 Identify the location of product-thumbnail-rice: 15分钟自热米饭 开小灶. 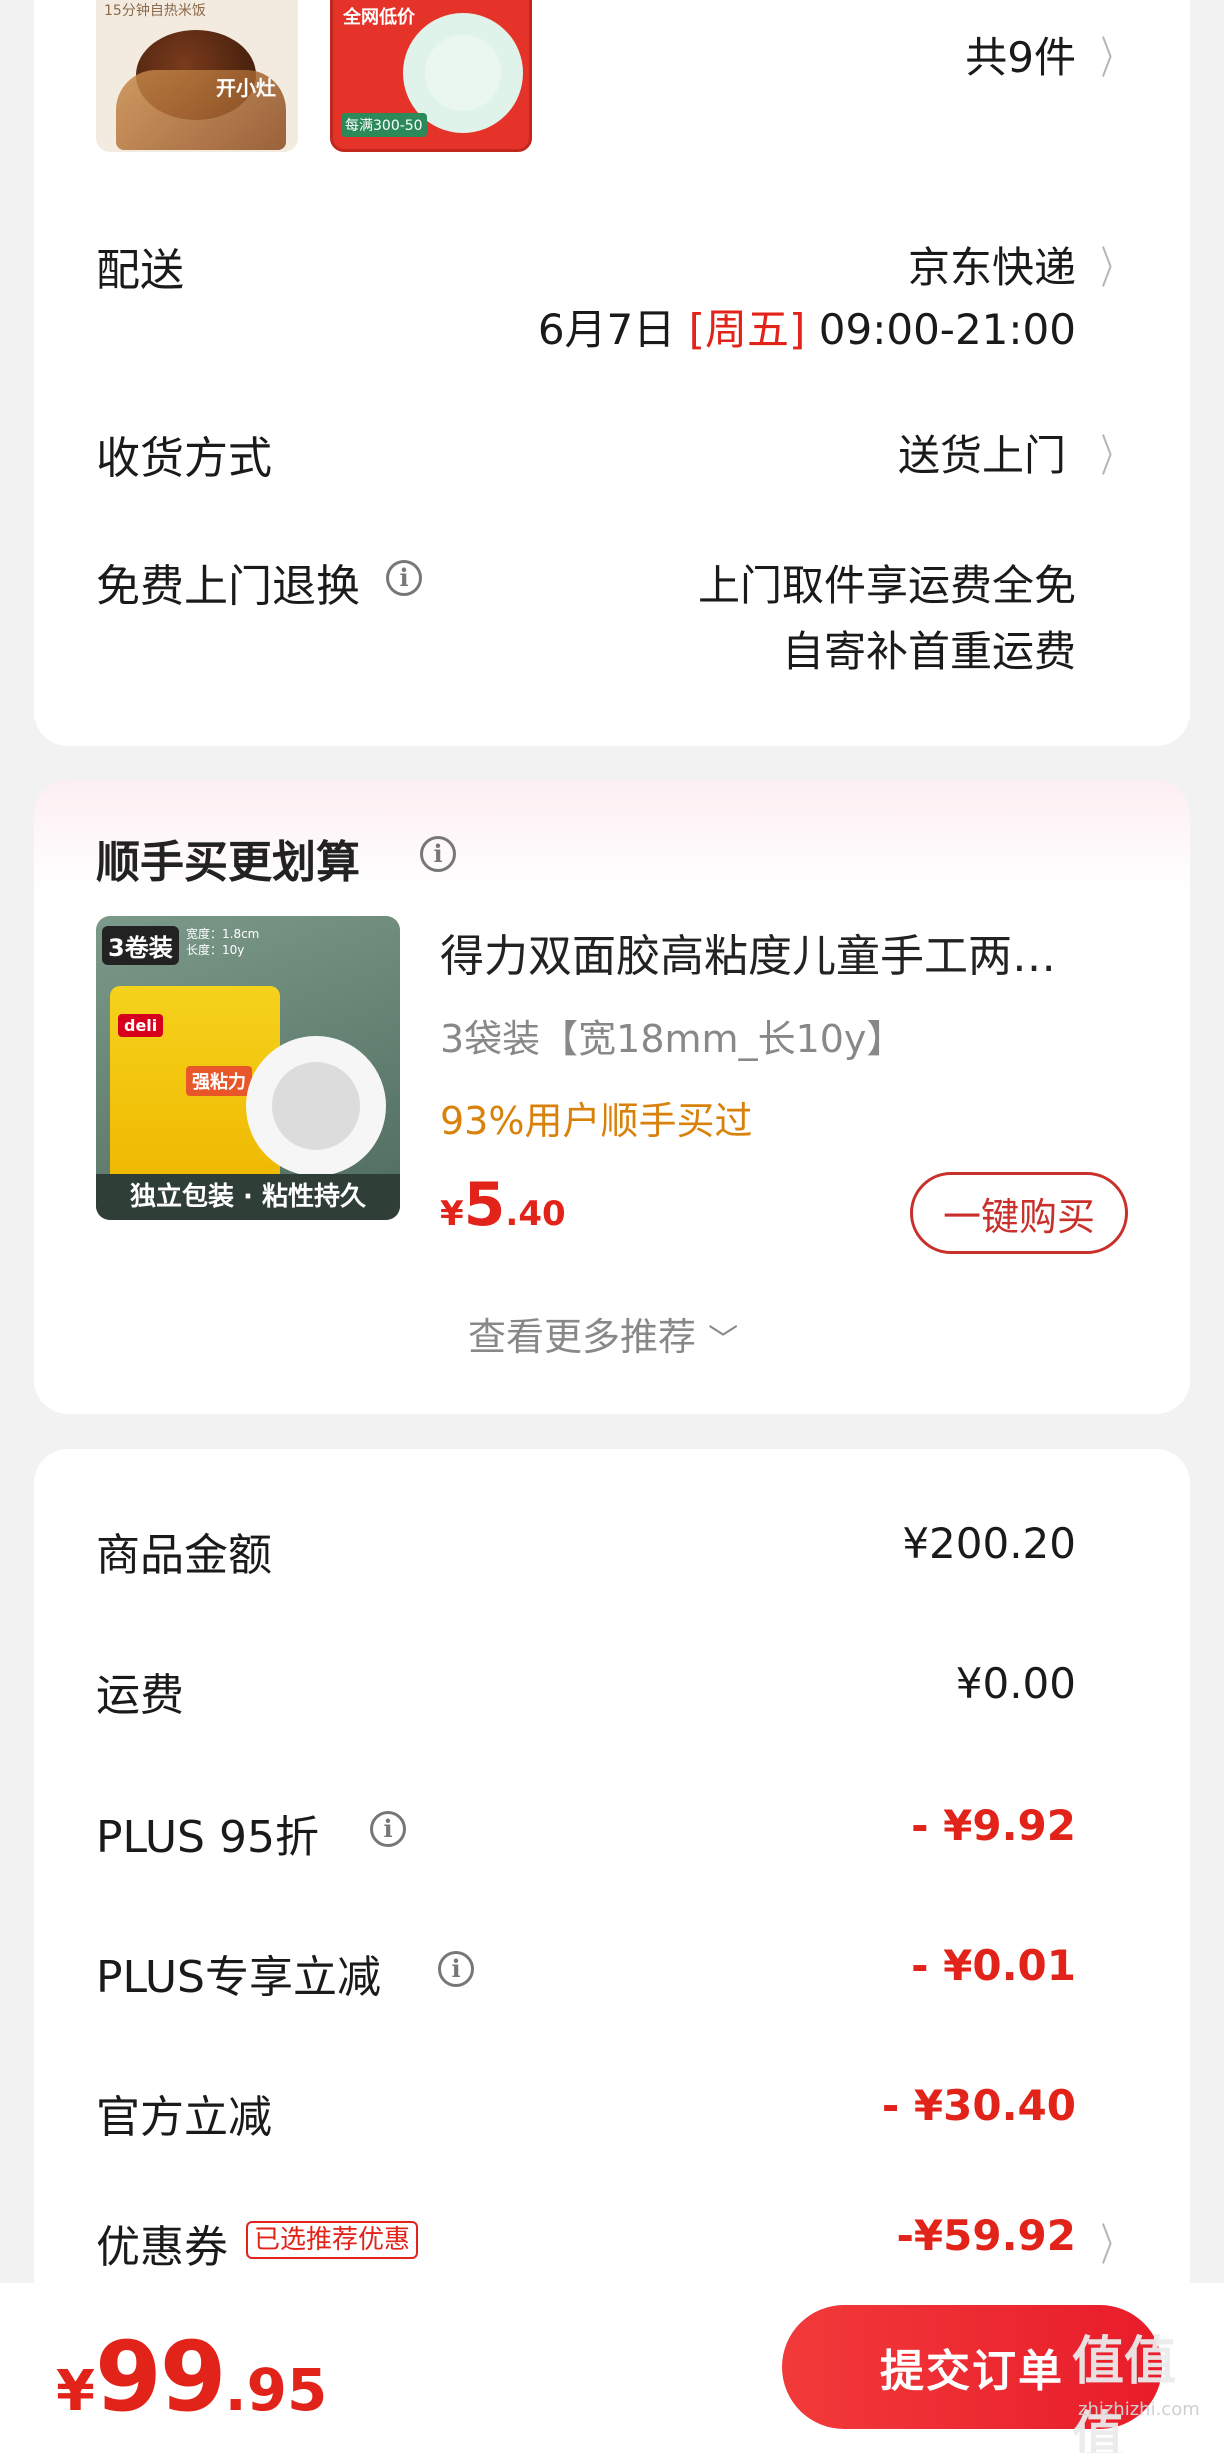
(197, 76).